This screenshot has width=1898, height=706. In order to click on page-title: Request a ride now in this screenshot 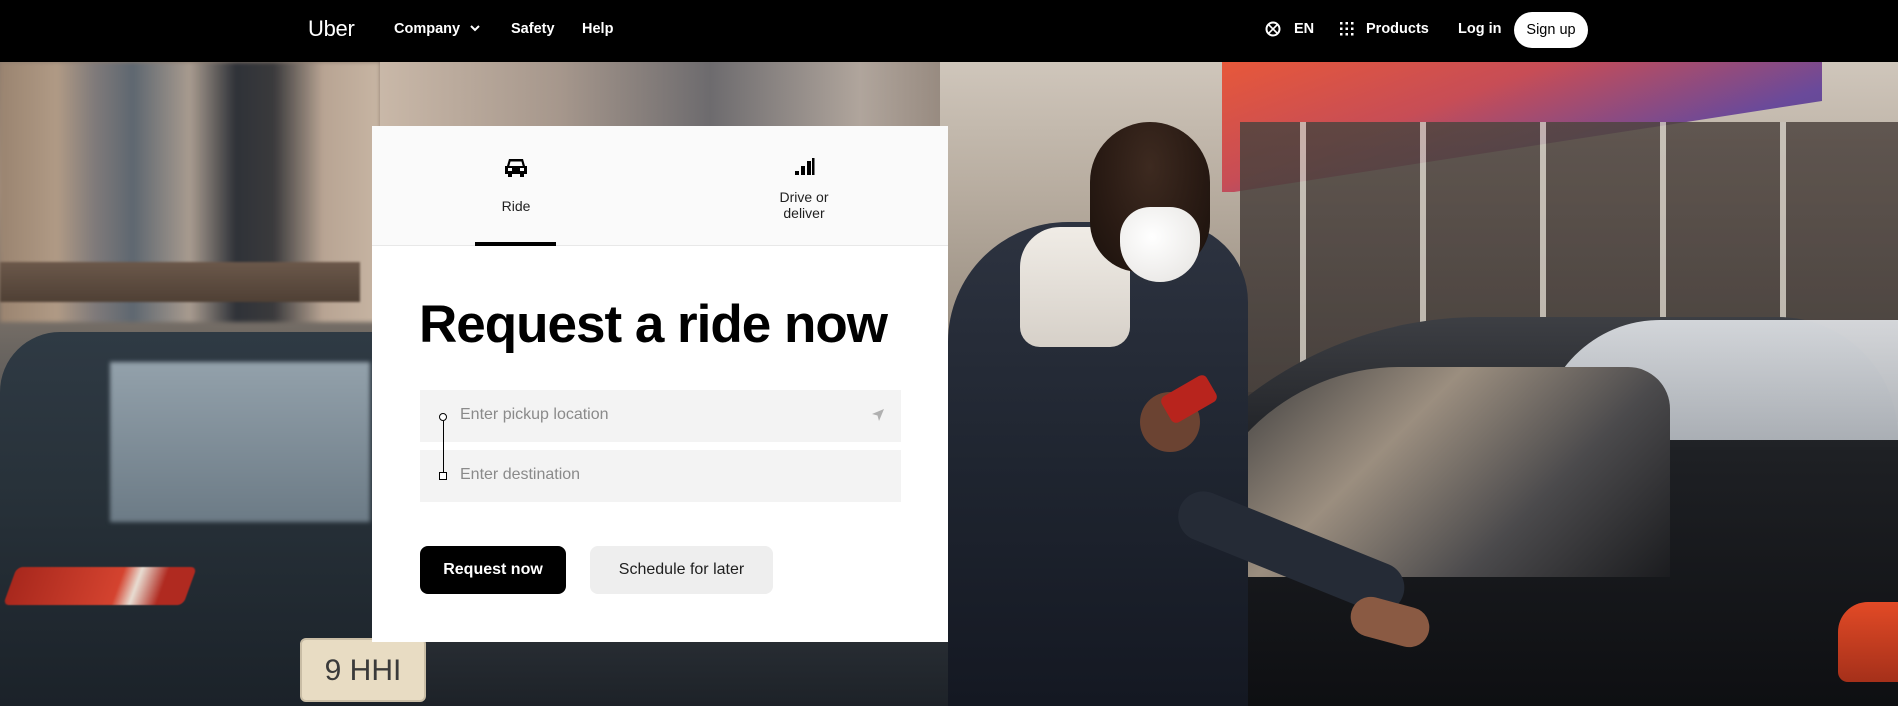, I will do `click(653, 324)`.